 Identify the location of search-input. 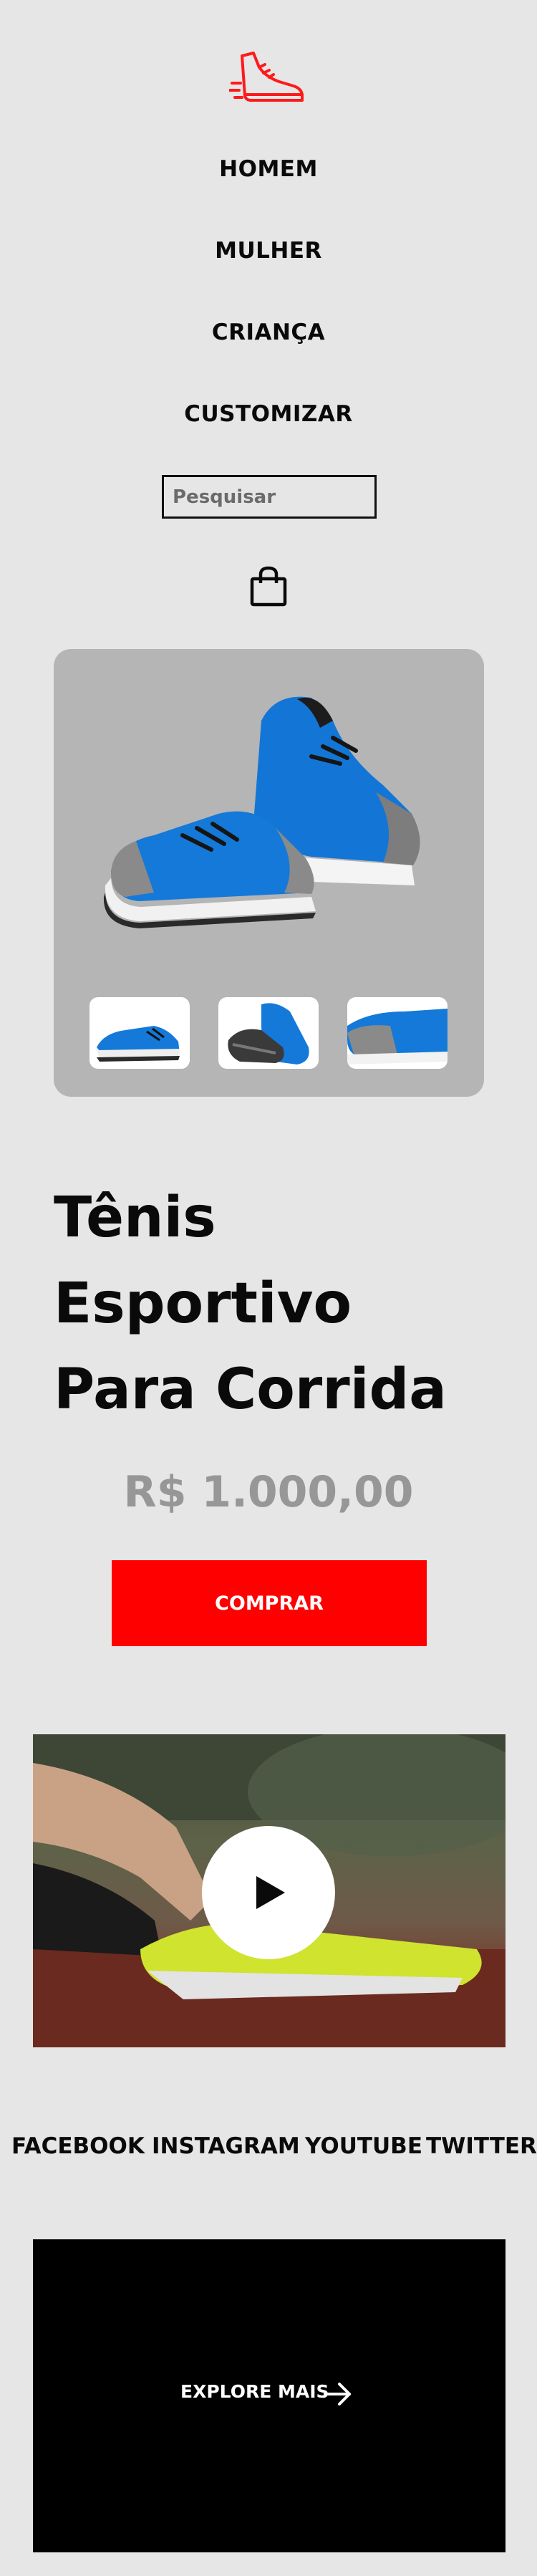
(269, 497).